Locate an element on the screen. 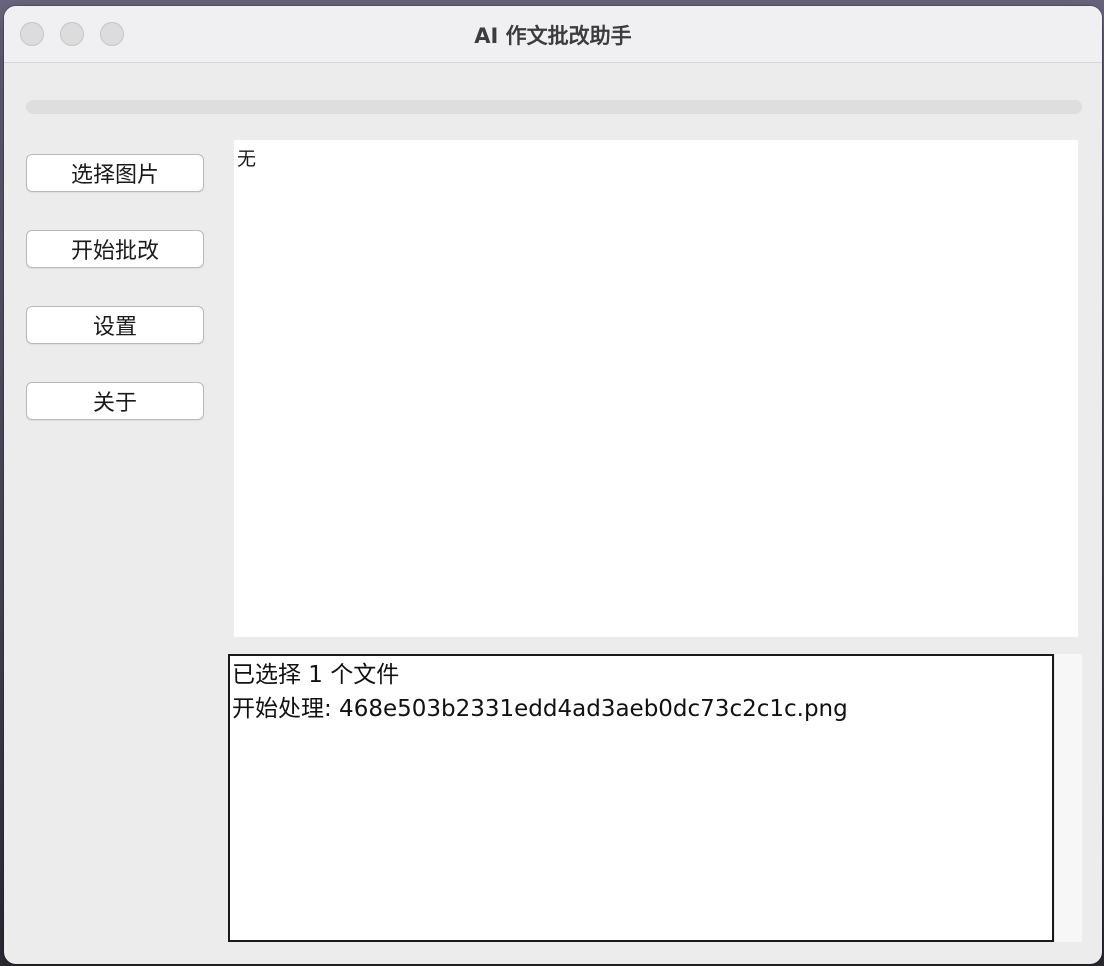 Image resolution: width=1104 pixels, height=966 pixels. log-line: 已选择 1 个文件 is located at coordinates (316, 675).